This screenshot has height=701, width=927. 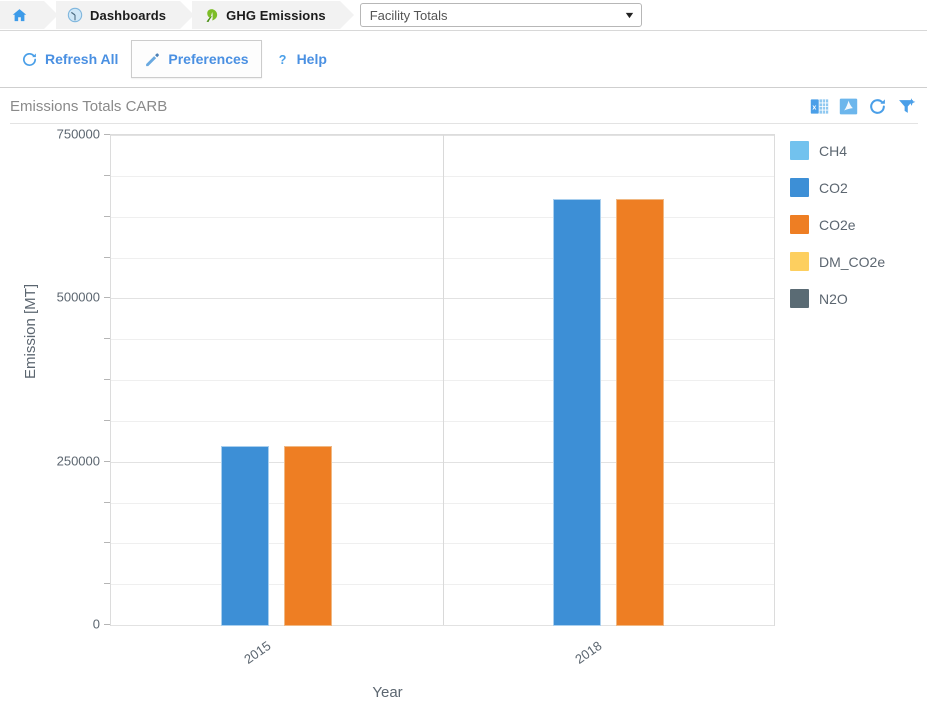 What do you see at coordinates (833, 150) in the screenshot?
I see `legend-label: CH4` at bounding box center [833, 150].